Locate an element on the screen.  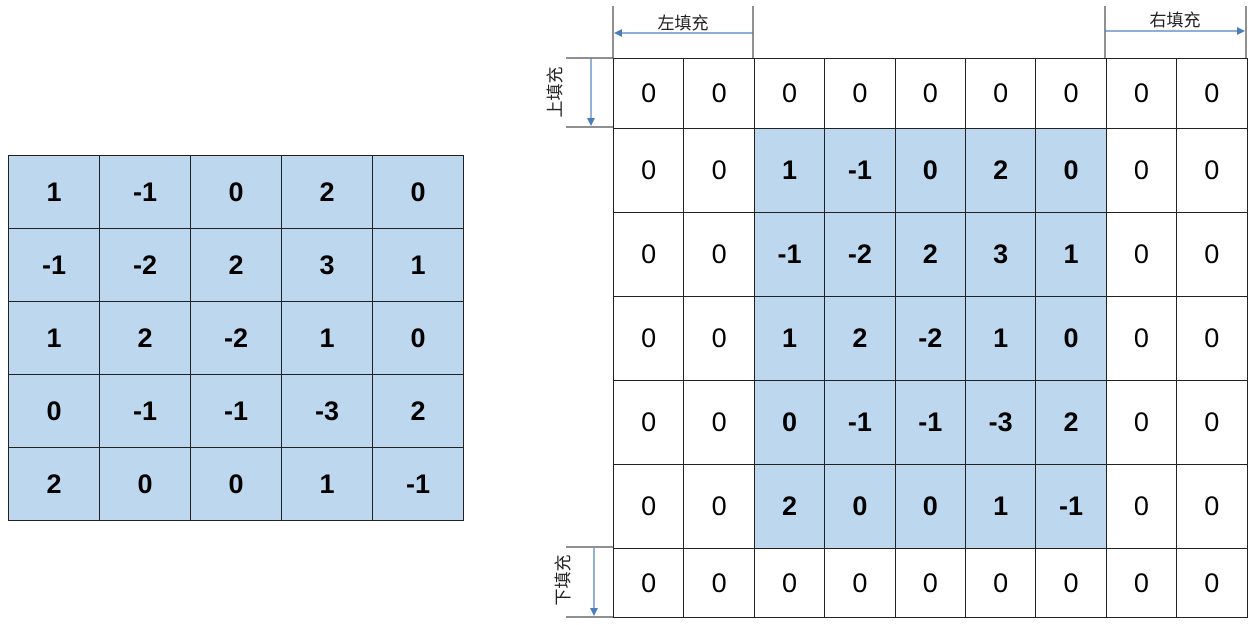
bottom-padding-label: 下填充 is located at coordinates (564, 580).